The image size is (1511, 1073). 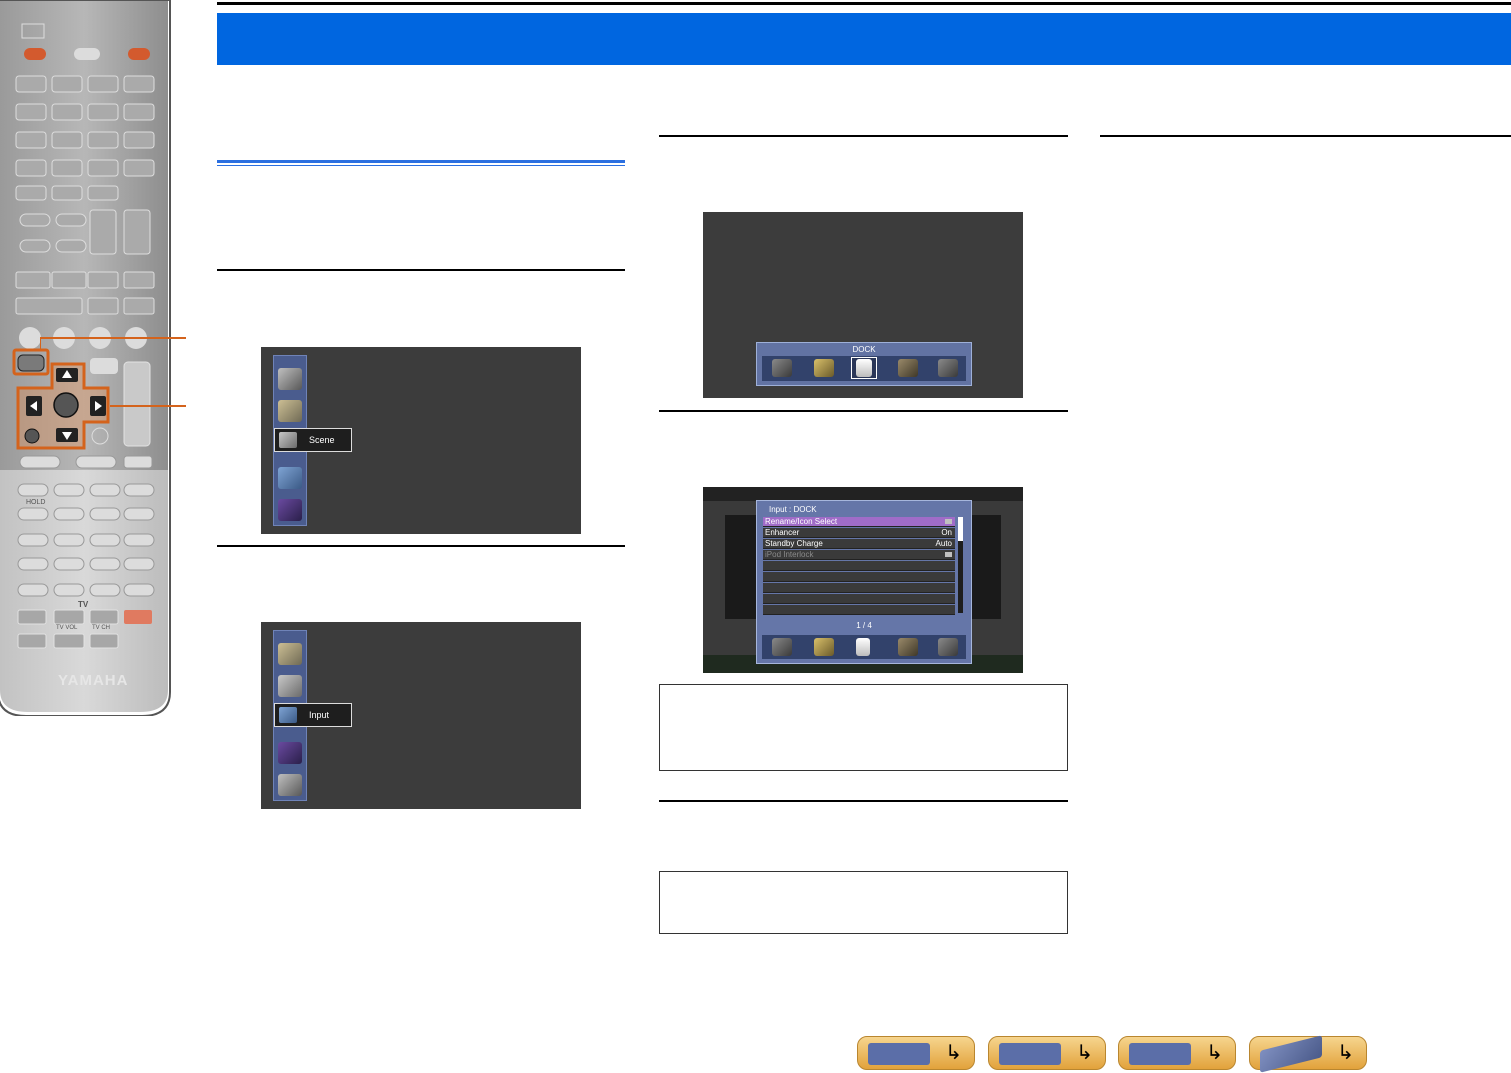 I want to click on option-row-enhancer: Enhancer On, so click(x=859, y=533).